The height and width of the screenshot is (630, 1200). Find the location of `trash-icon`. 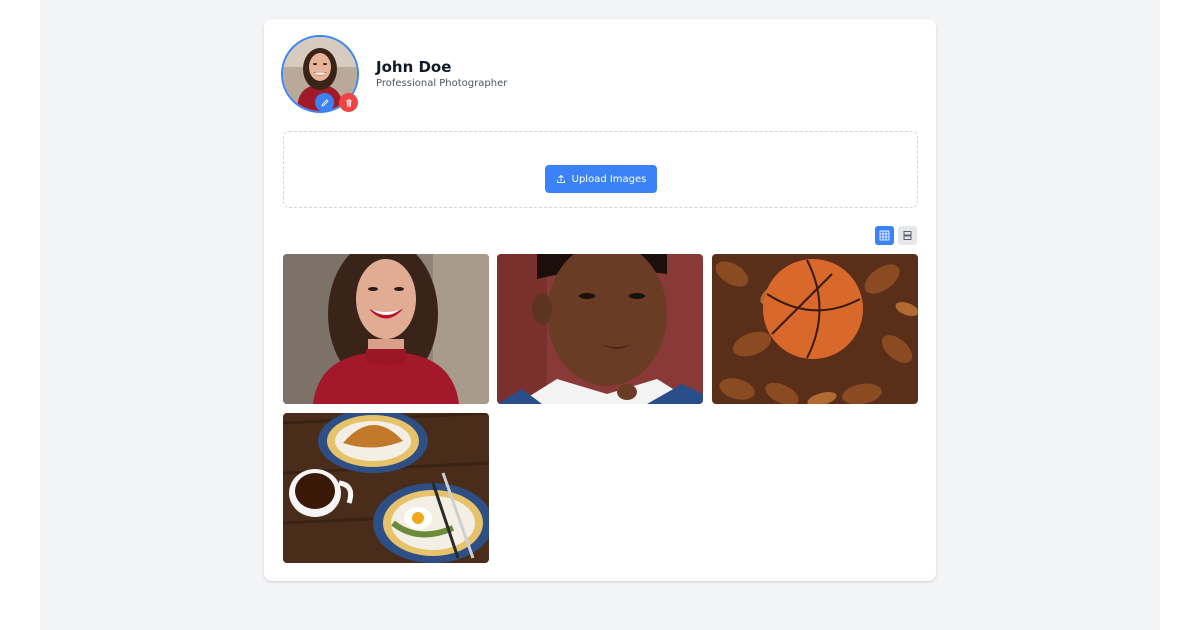

trash-icon is located at coordinates (348, 103).